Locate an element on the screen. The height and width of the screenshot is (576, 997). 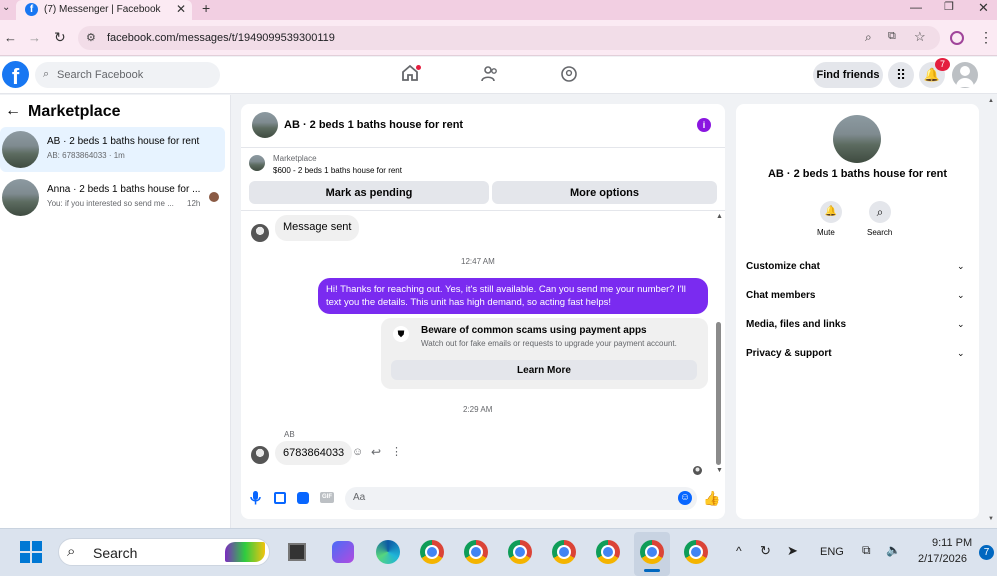
listing-photo is located at coordinates (857, 139).